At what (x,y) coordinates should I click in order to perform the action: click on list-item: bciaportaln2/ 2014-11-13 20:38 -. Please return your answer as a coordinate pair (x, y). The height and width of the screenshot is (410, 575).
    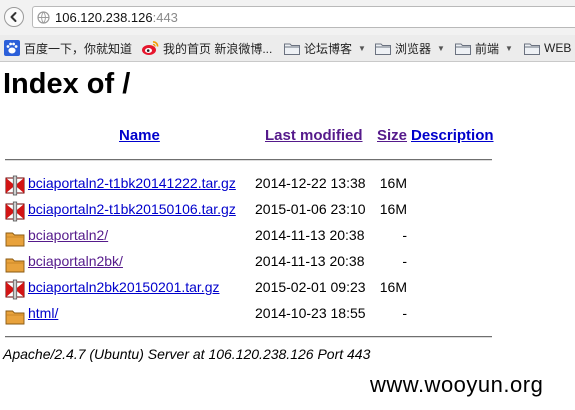
    Looking at the image, I should click on (287, 236).